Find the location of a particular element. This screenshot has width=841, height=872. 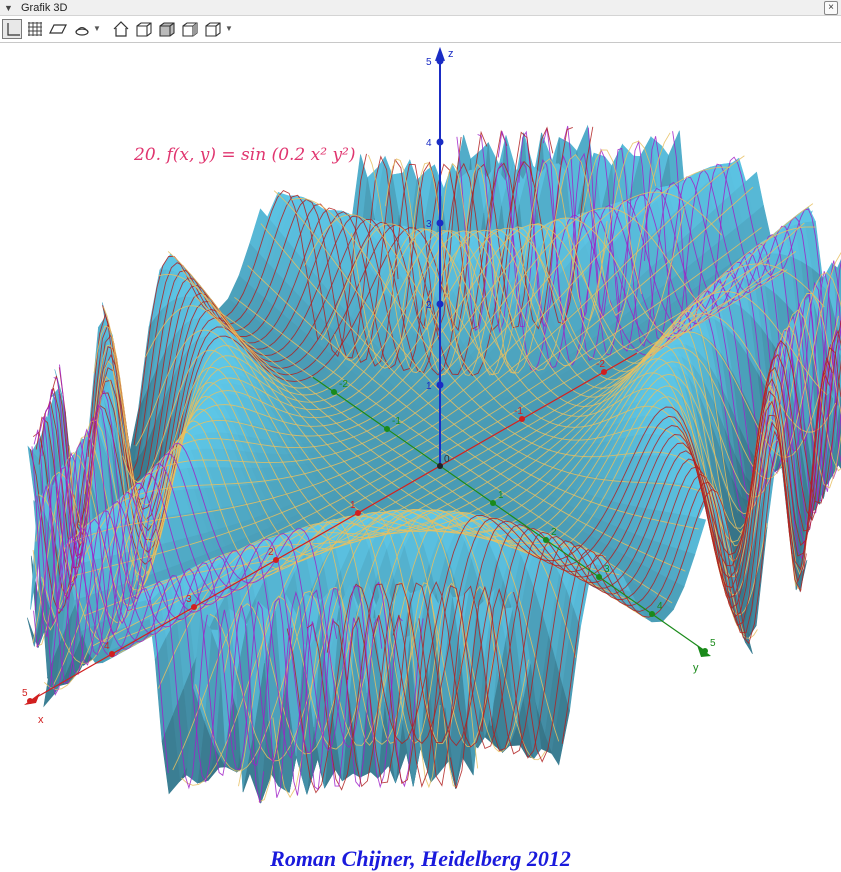

y-axis-label: y is located at coordinates (696, 668).